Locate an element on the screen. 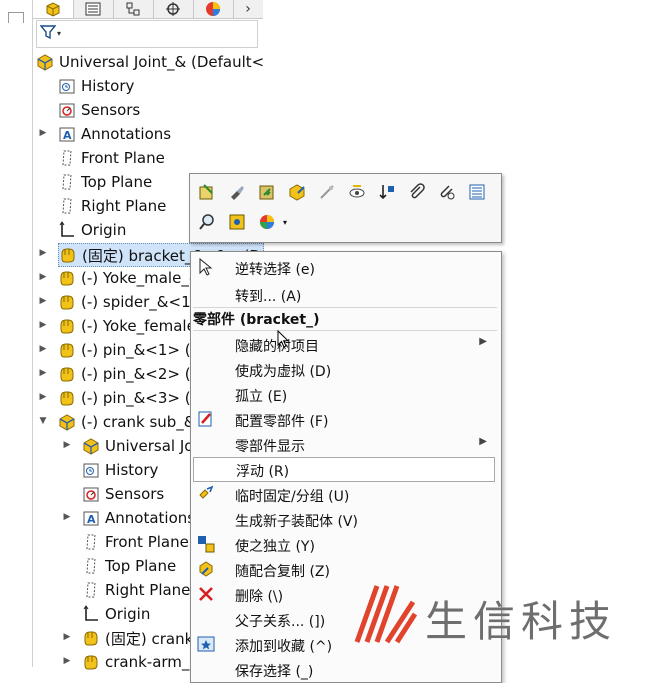  menu-item-new-subassembly: 生成新子装配体 (V) is located at coordinates (345, 519).